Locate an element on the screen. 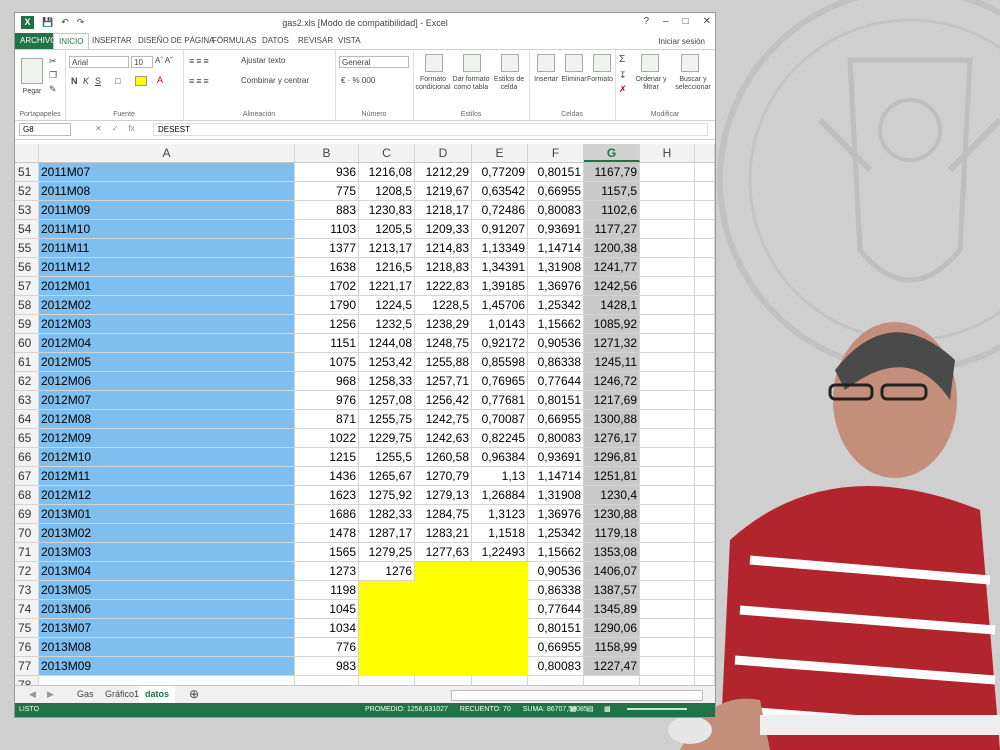  cell-f: 1,14714 is located at coordinates (556, 248).